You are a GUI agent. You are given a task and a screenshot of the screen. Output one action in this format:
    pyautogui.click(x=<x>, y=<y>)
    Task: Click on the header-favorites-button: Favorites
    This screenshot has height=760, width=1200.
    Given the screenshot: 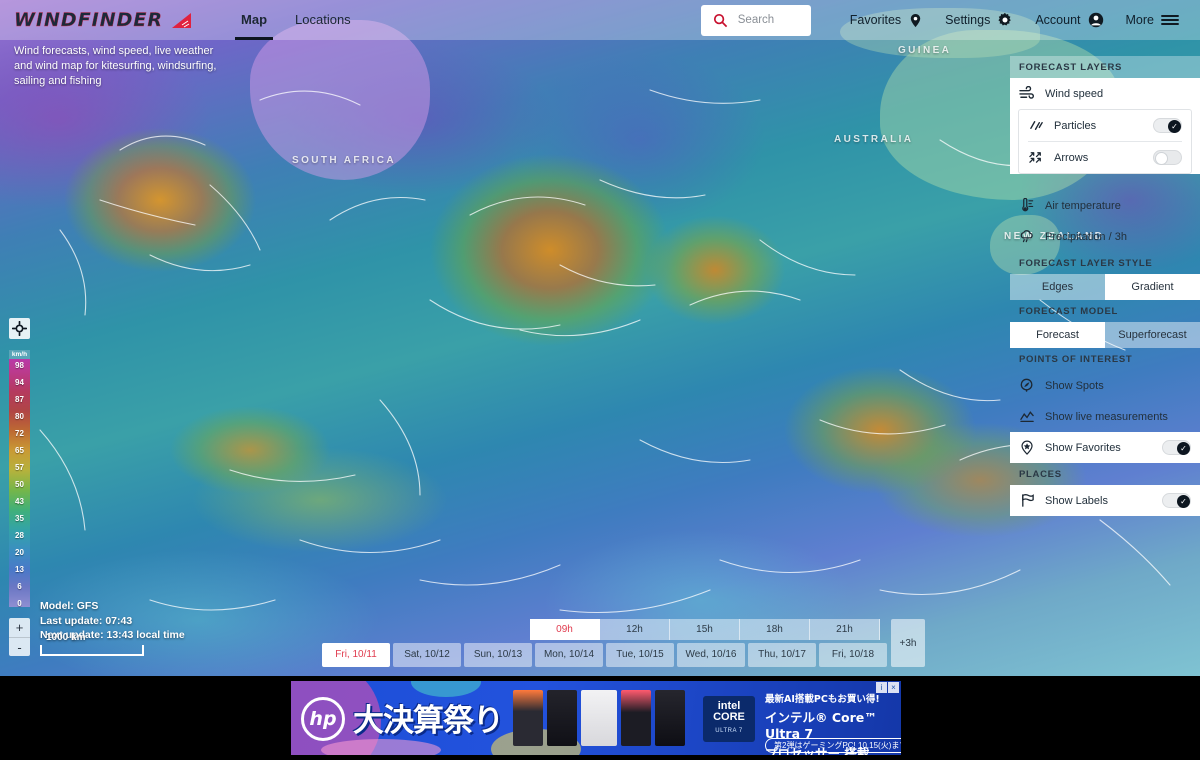 What is the action you would take?
    pyautogui.click(x=886, y=20)
    